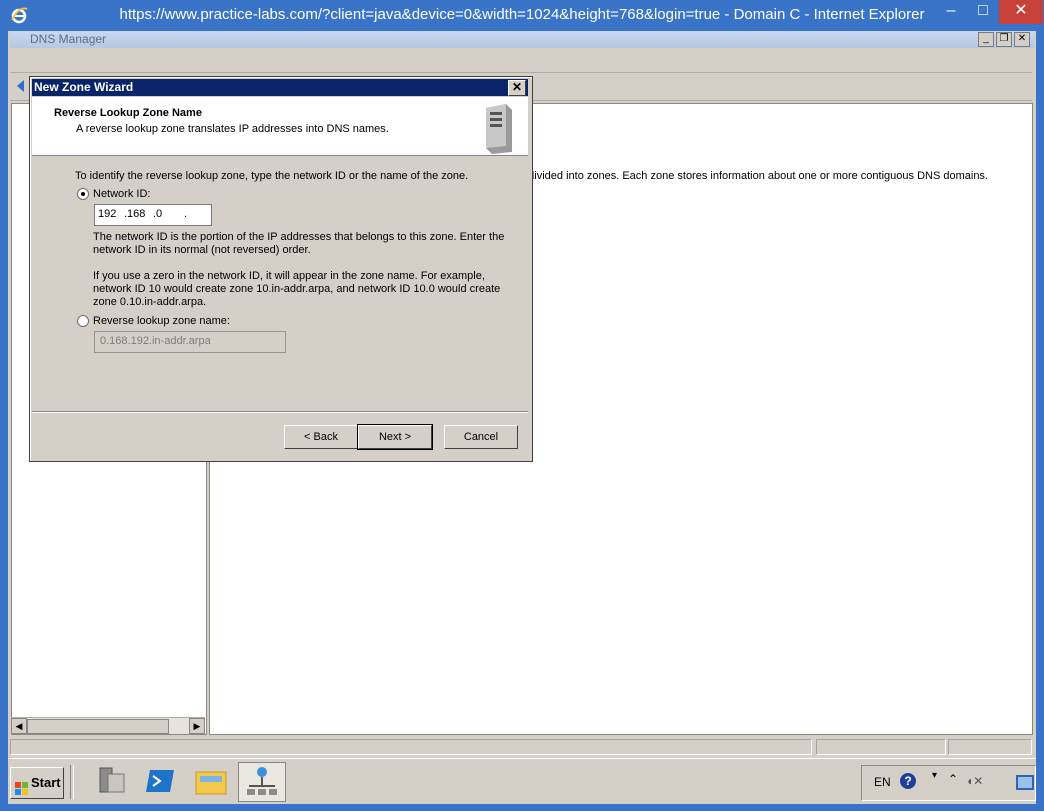  Describe the element at coordinates (83, 194) in the screenshot. I see `network-id-radio` at that location.